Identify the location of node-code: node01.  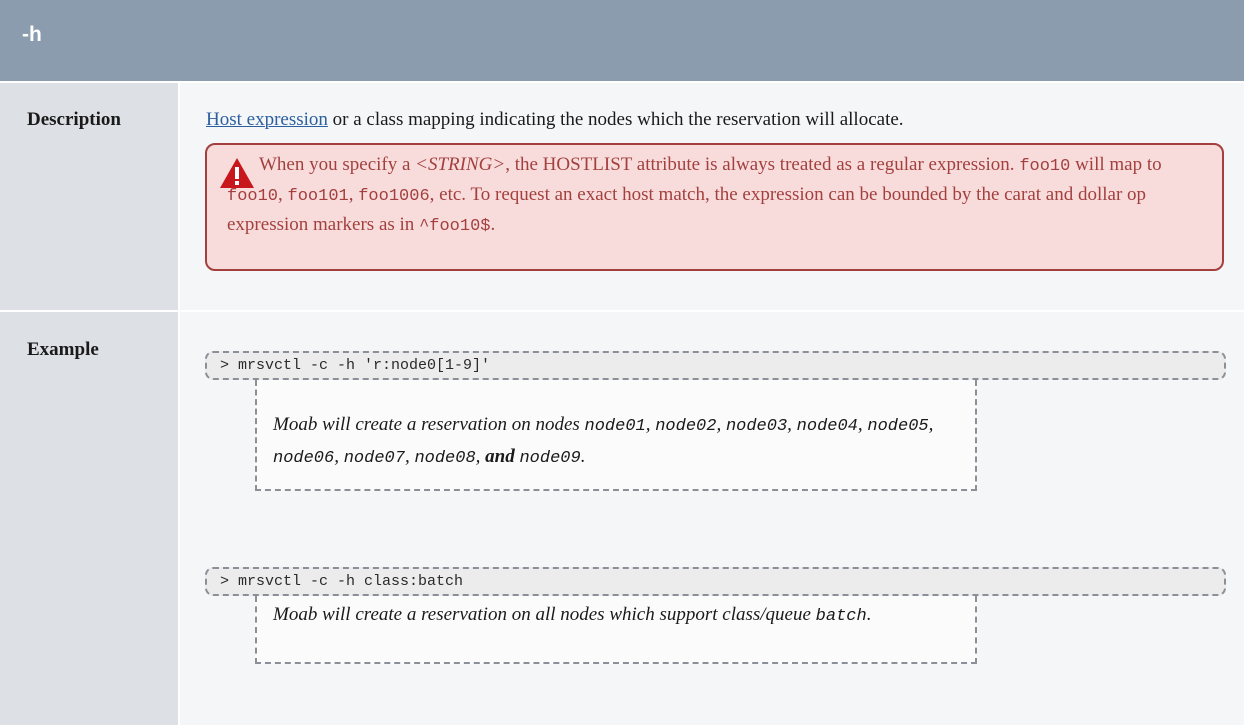
(615, 426).